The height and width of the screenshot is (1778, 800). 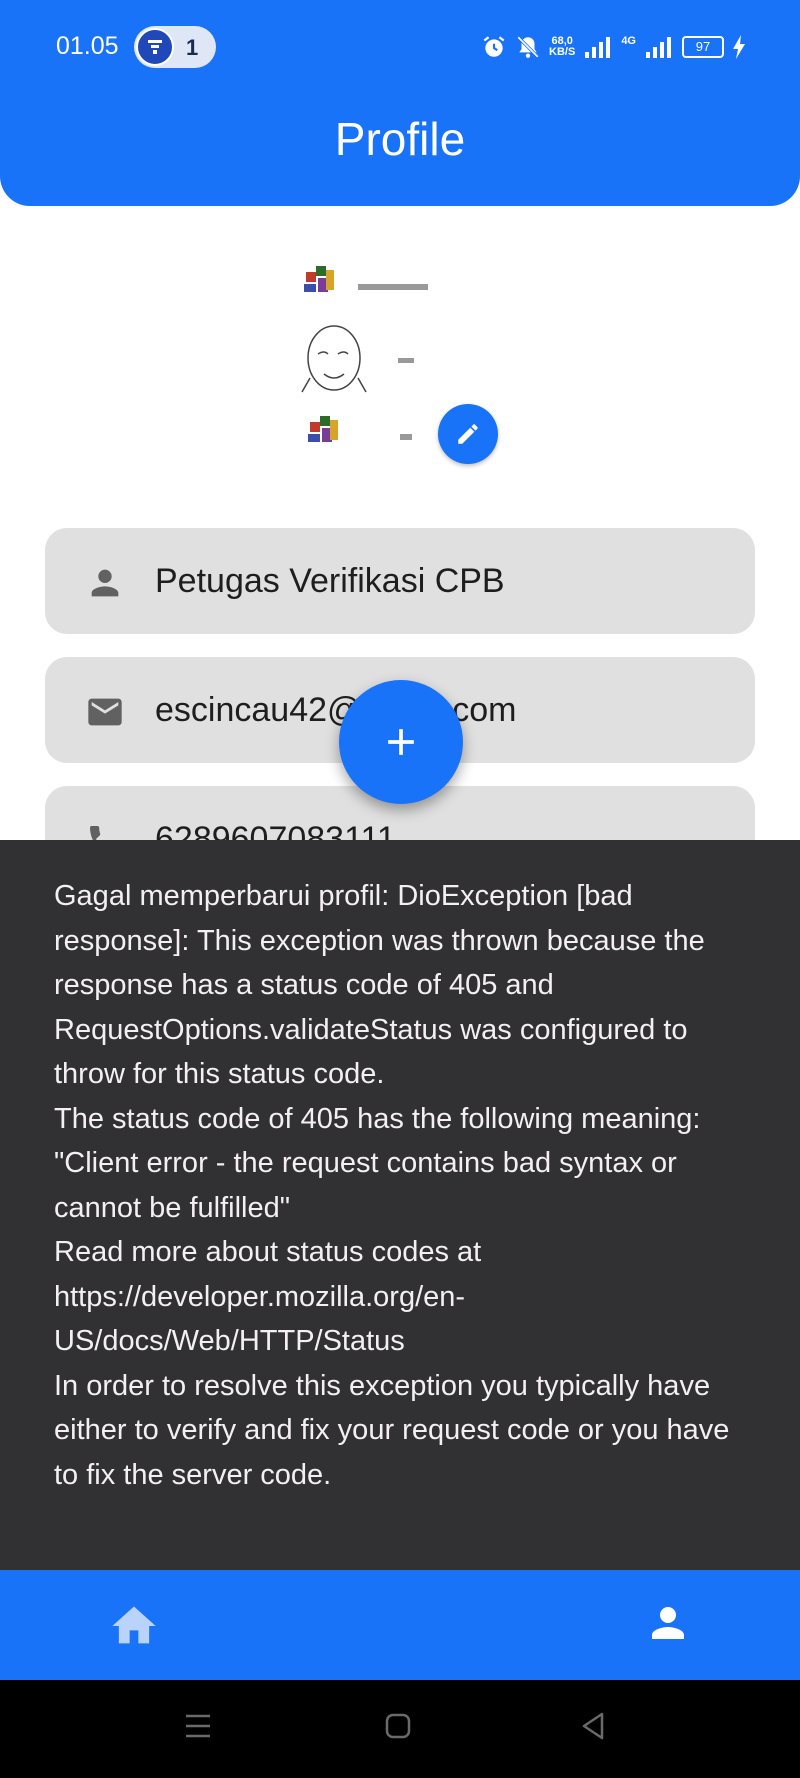 I want to click on recent-apps-icon, so click(x=198, y=1726).